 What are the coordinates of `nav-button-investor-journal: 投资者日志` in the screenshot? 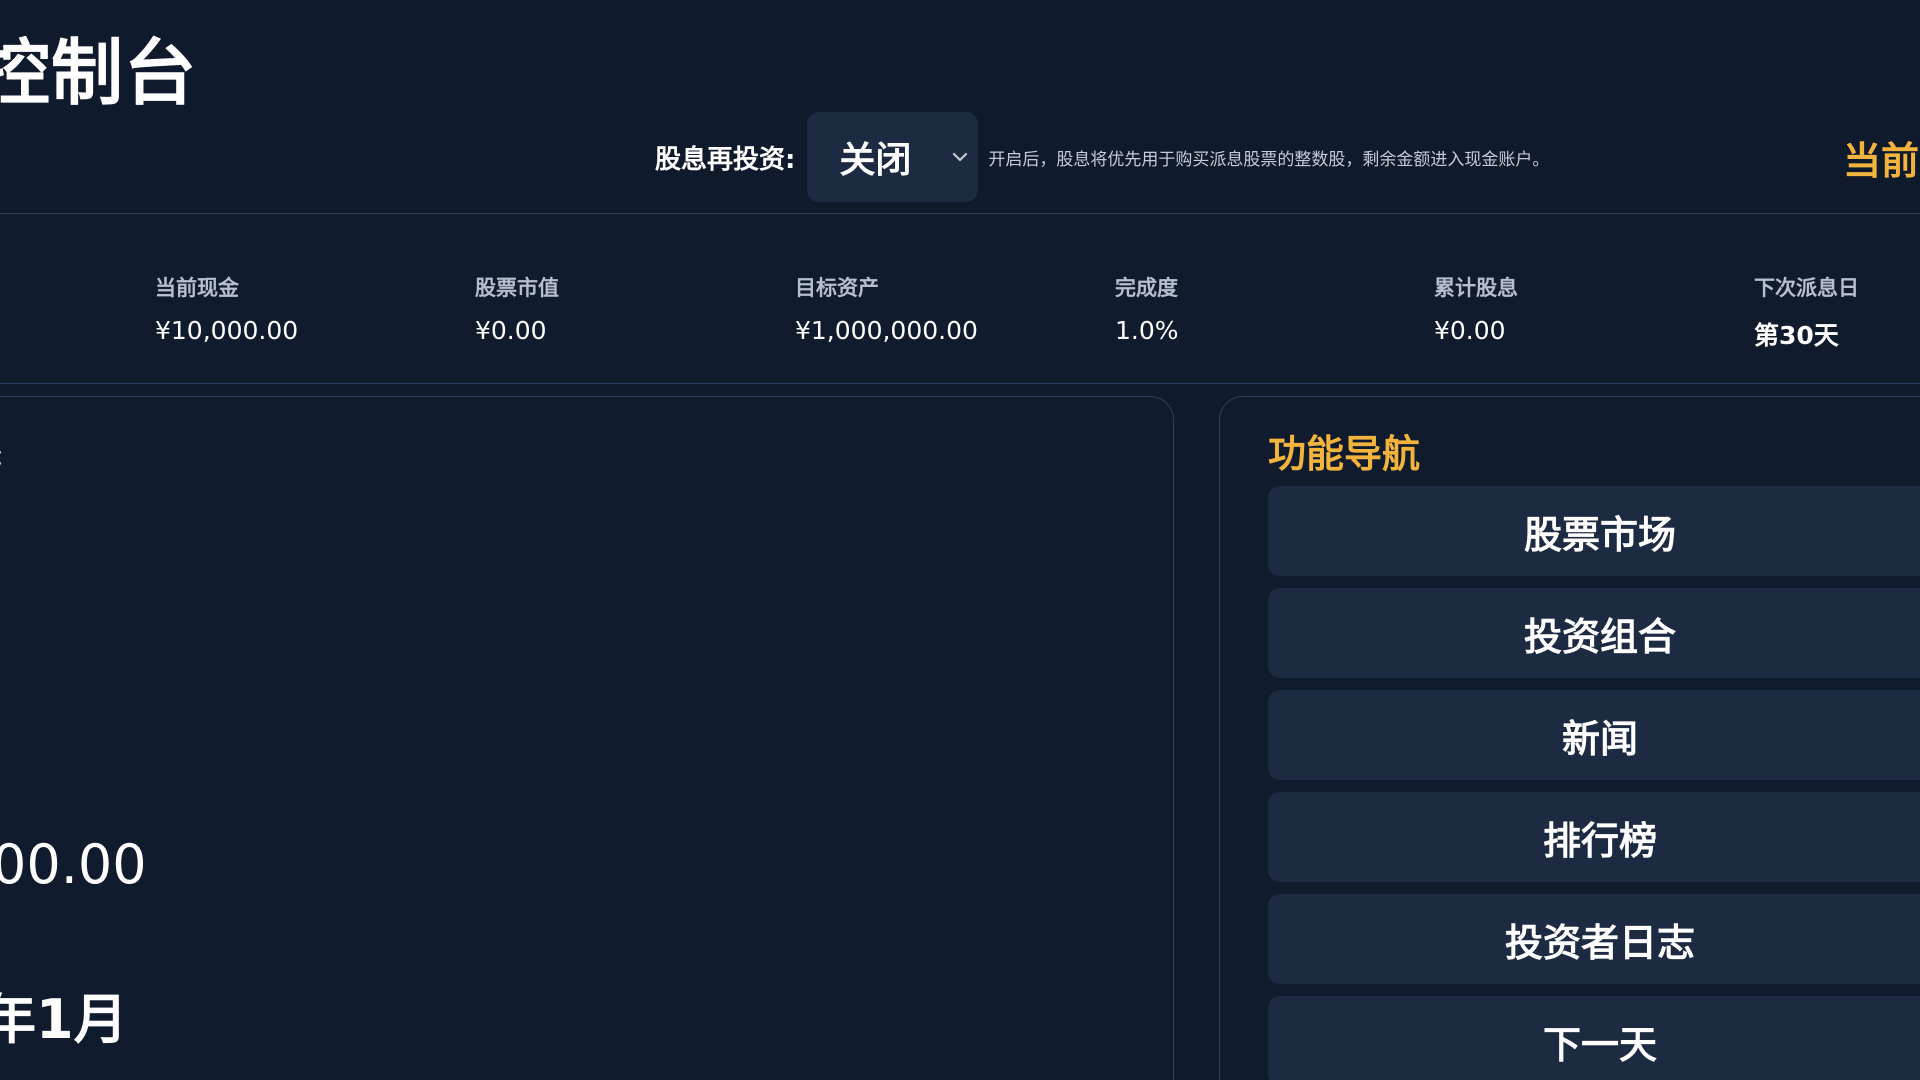 It's located at (1594, 939).